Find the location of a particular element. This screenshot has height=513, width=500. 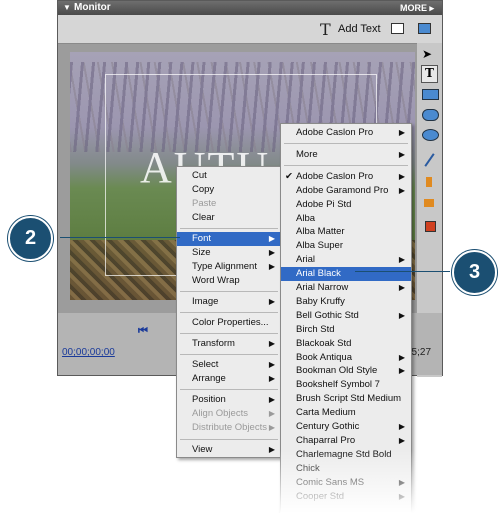

context-menu-item-word-wrap: Word Wrap is located at coordinates (229, 281).